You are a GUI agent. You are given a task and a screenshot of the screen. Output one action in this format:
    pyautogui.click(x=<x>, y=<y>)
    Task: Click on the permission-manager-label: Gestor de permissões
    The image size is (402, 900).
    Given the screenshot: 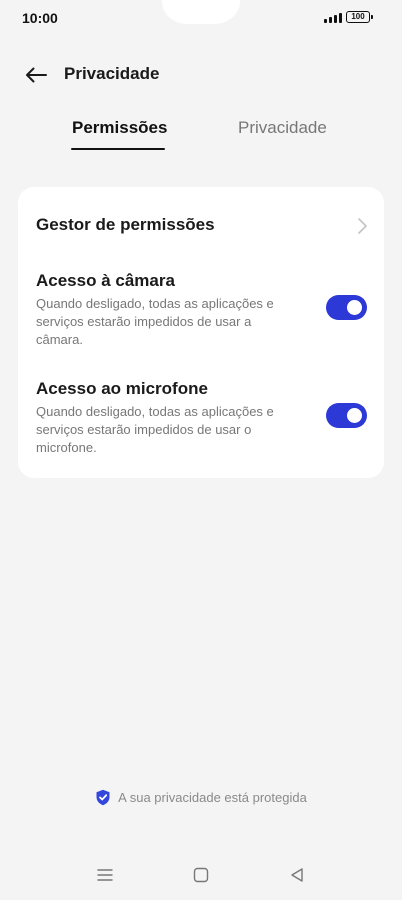 What is the action you would take?
    pyautogui.click(x=125, y=224)
    